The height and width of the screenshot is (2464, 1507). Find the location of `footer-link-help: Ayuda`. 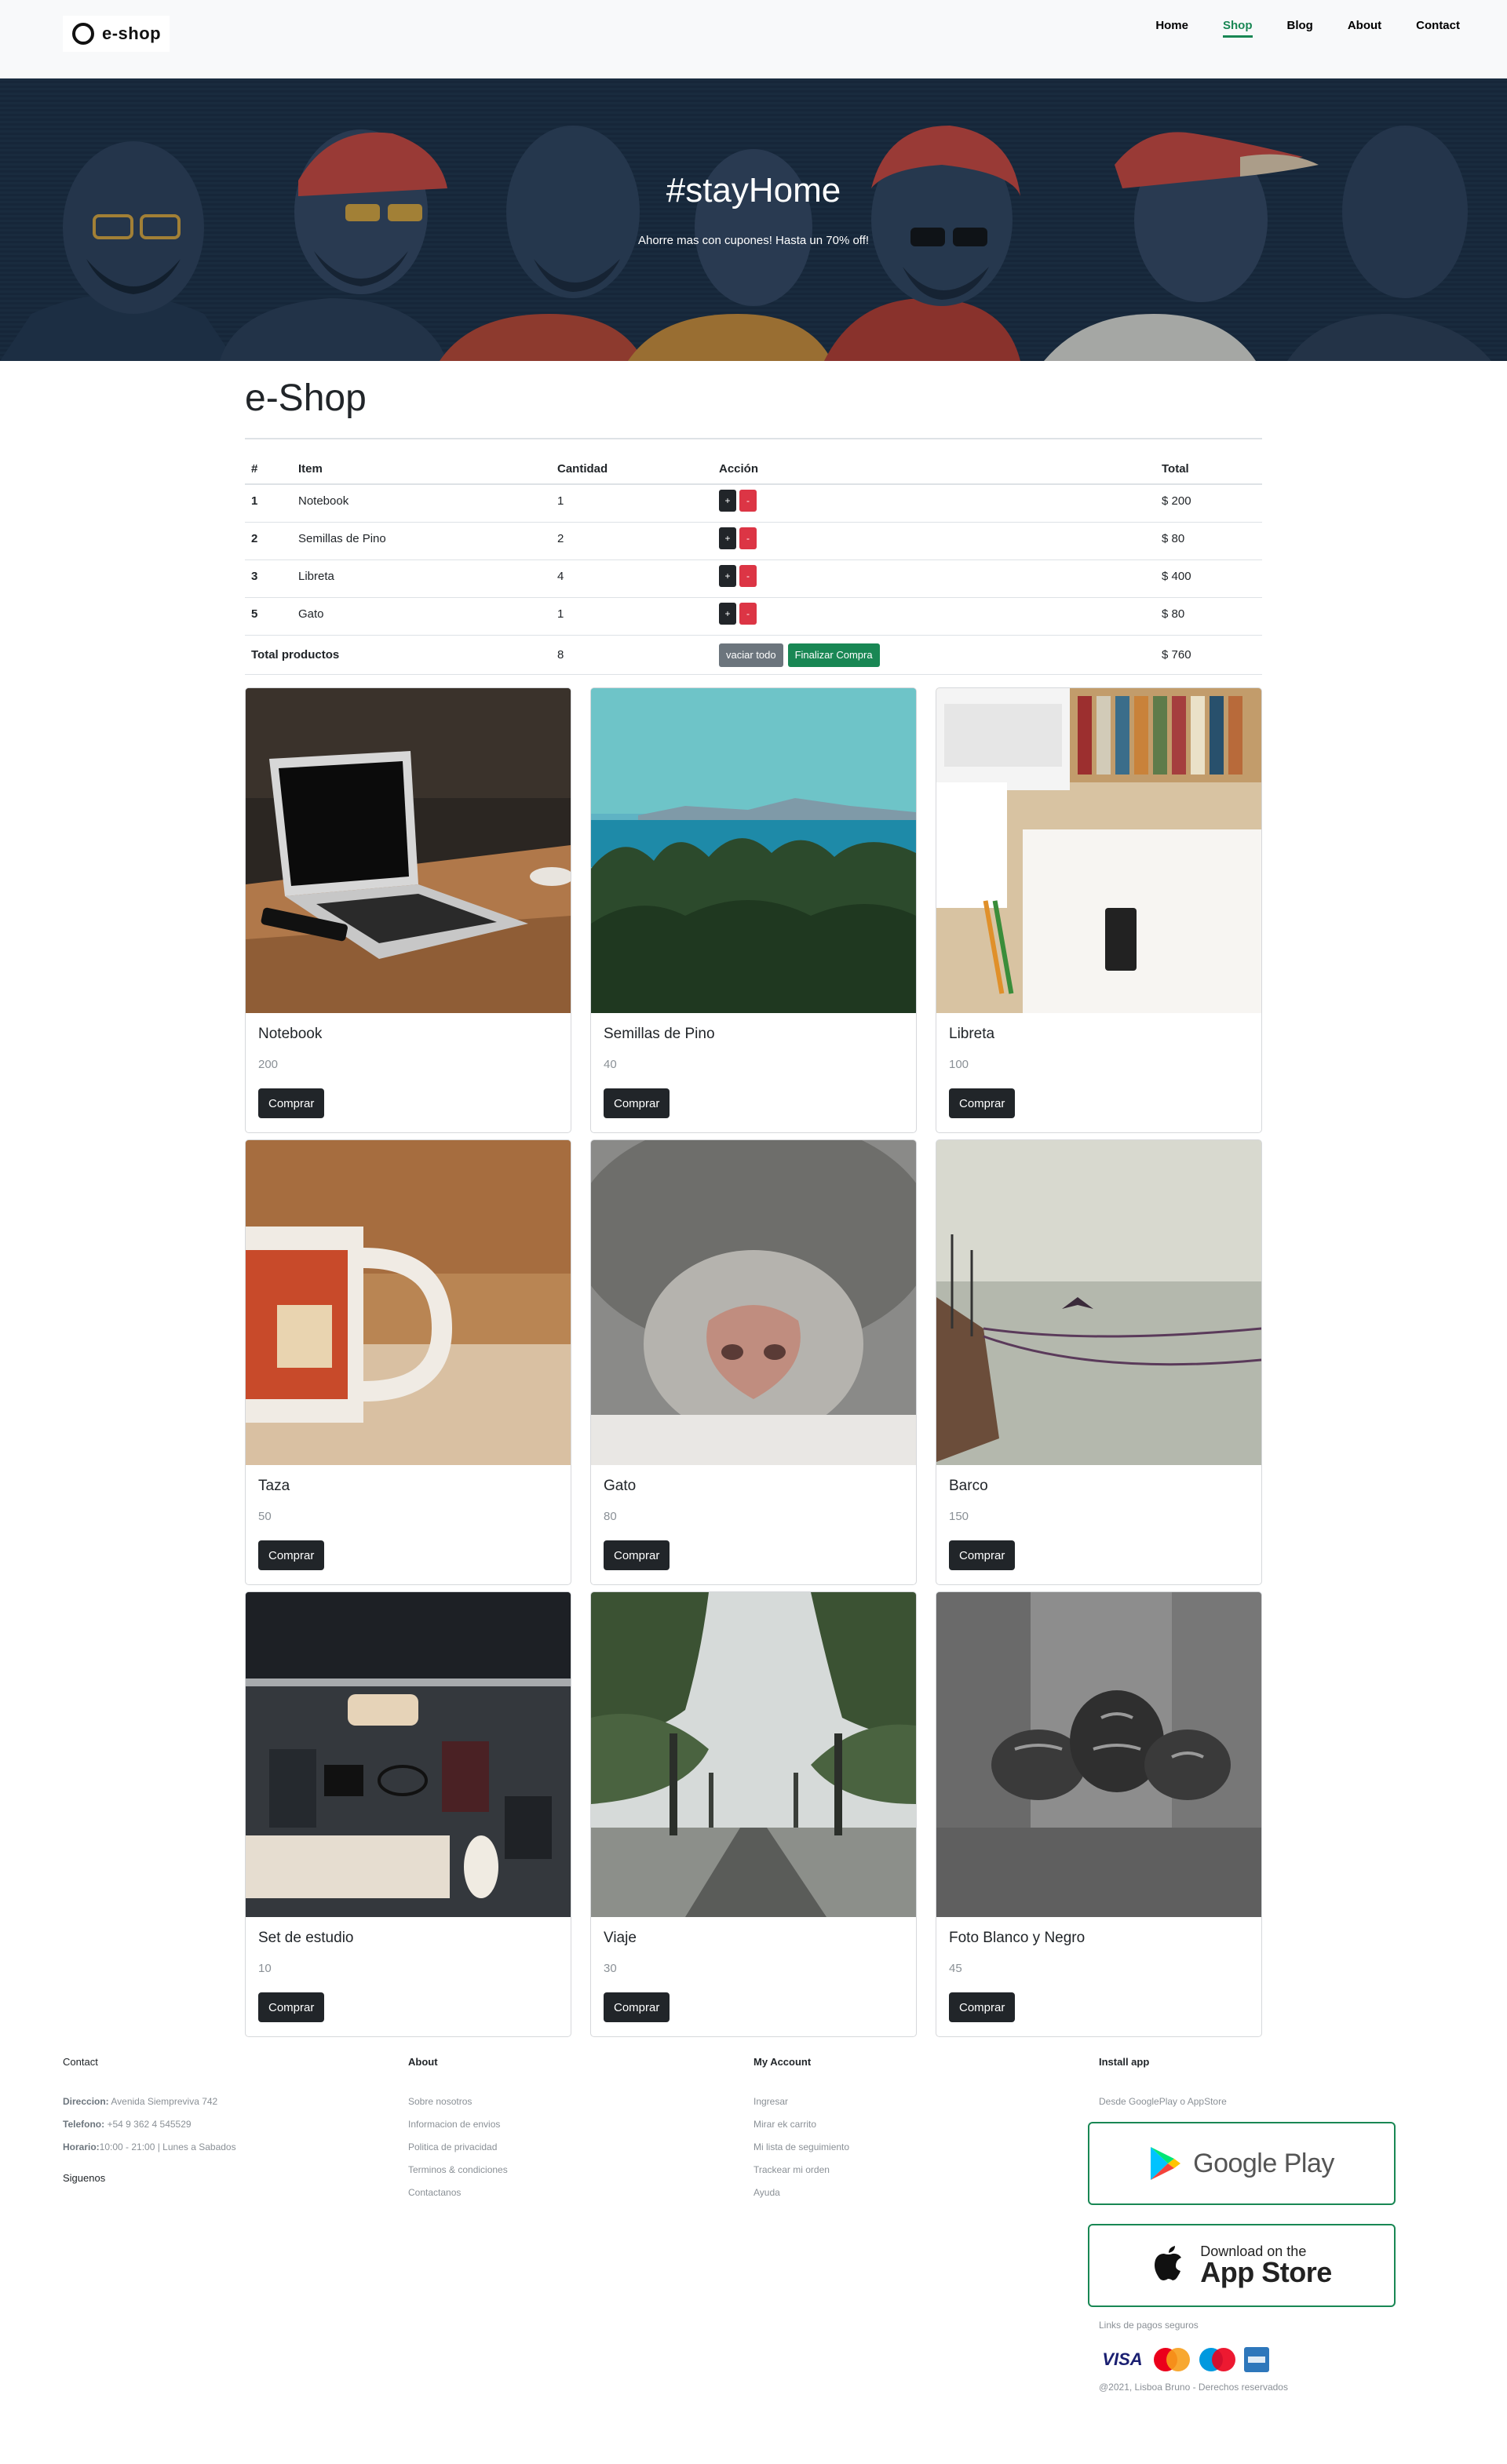

footer-link-help: Ayuda is located at coordinates (801, 2193).